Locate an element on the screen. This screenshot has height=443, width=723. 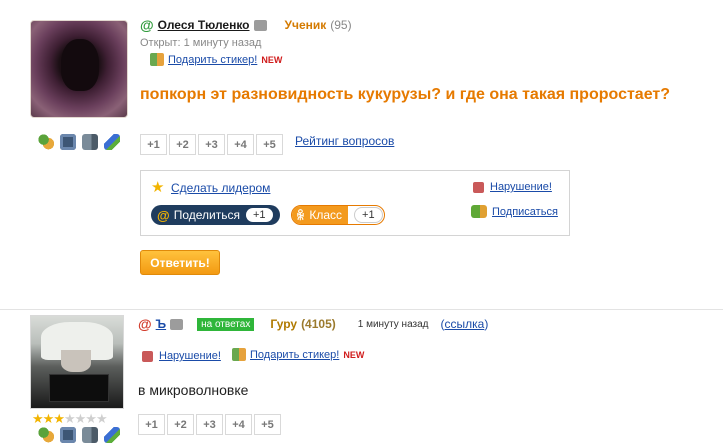
online-at-icon: @ is located at coordinates (147, 25).